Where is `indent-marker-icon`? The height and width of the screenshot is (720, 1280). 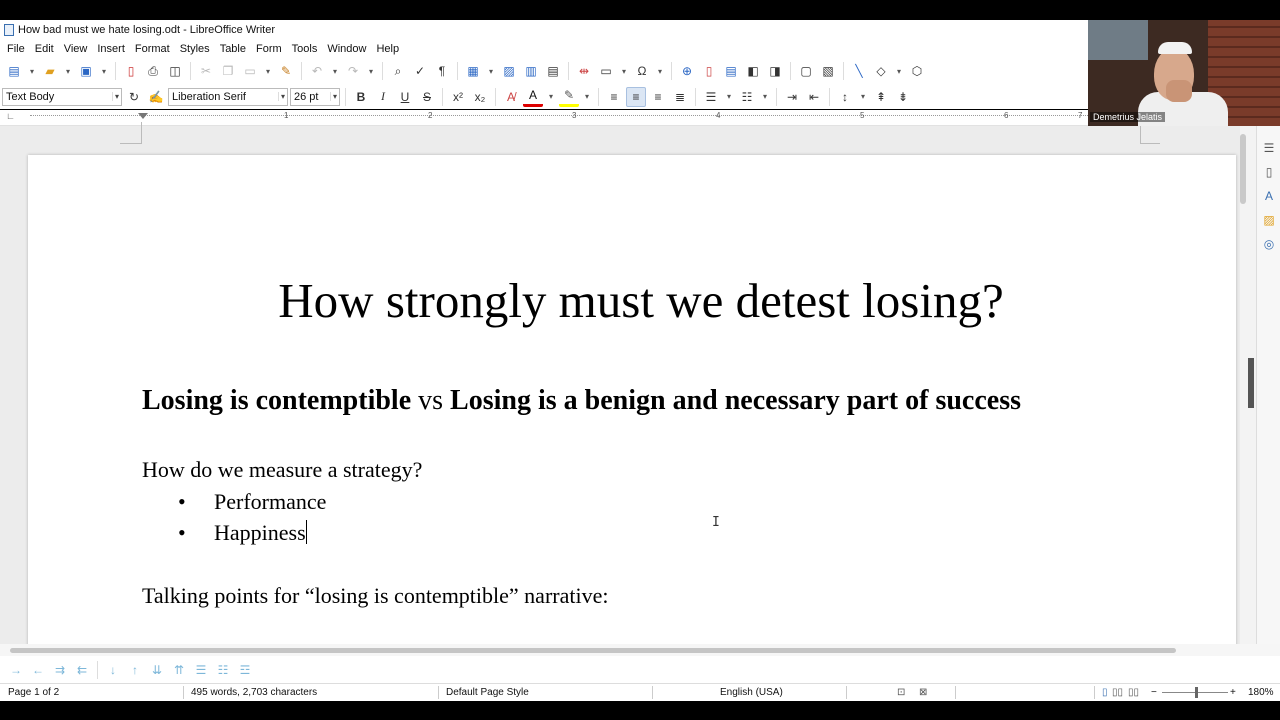
indent-marker-icon is located at coordinates (143, 116).